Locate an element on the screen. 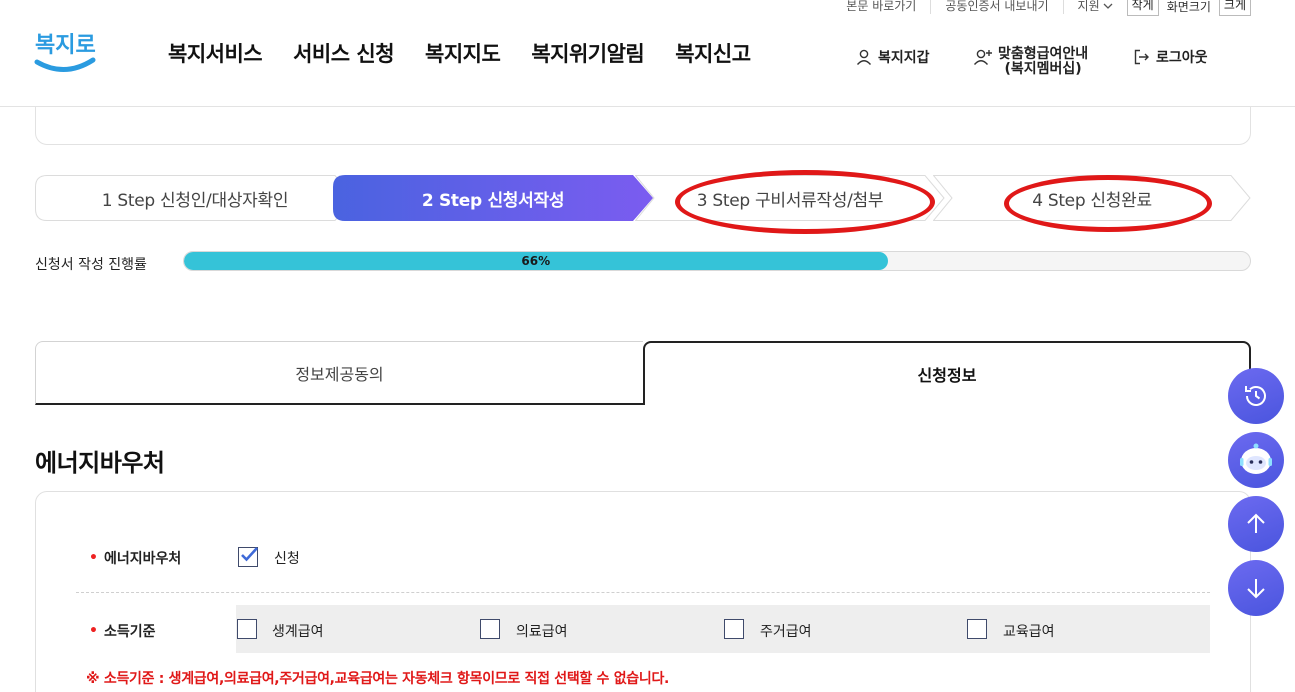 Image resolution: width=1295 pixels, height=692 pixels. tab-application-info-label: 신청정보 is located at coordinates (947, 375).